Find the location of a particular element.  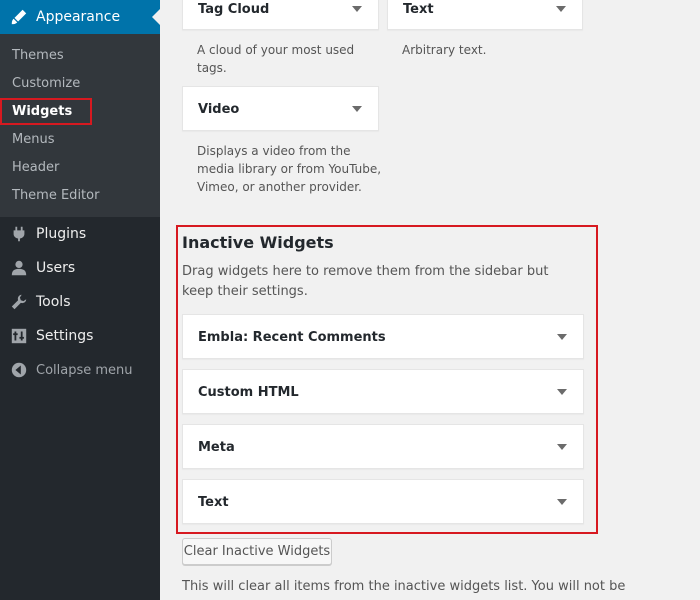

widget-text: Text is located at coordinates (485, 15).